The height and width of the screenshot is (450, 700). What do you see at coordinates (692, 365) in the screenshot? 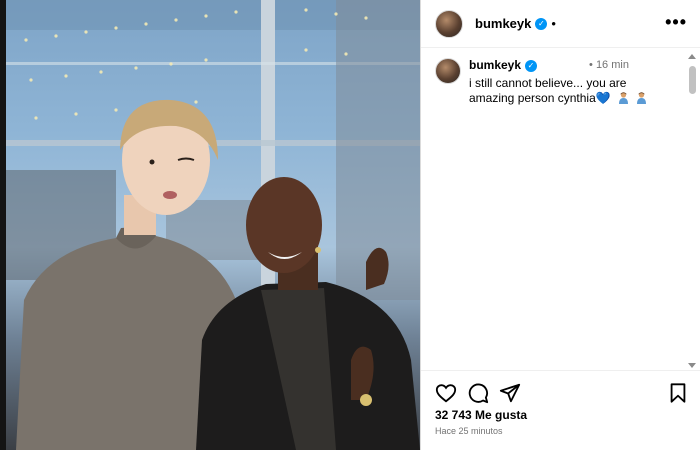
I see `scroll-down-arrow-icon` at bounding box center [692, 365].